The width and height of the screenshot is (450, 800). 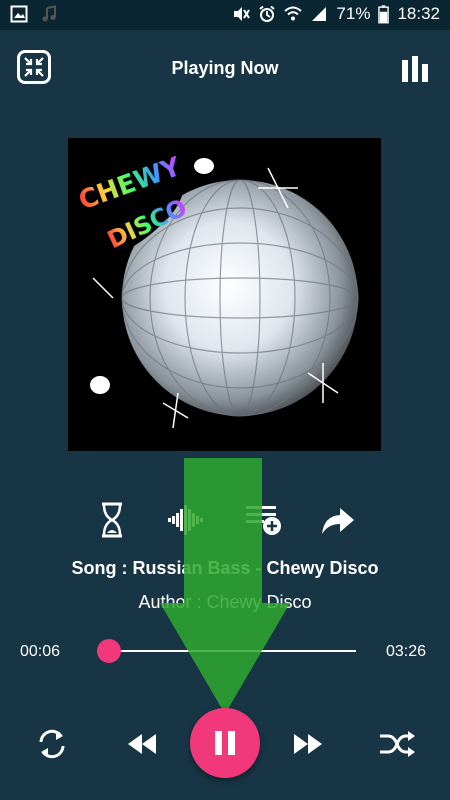 What do you see at coordinates (19, 14) in the screenshot?
I see `gallery-icon` at bounding box center [19, 14].